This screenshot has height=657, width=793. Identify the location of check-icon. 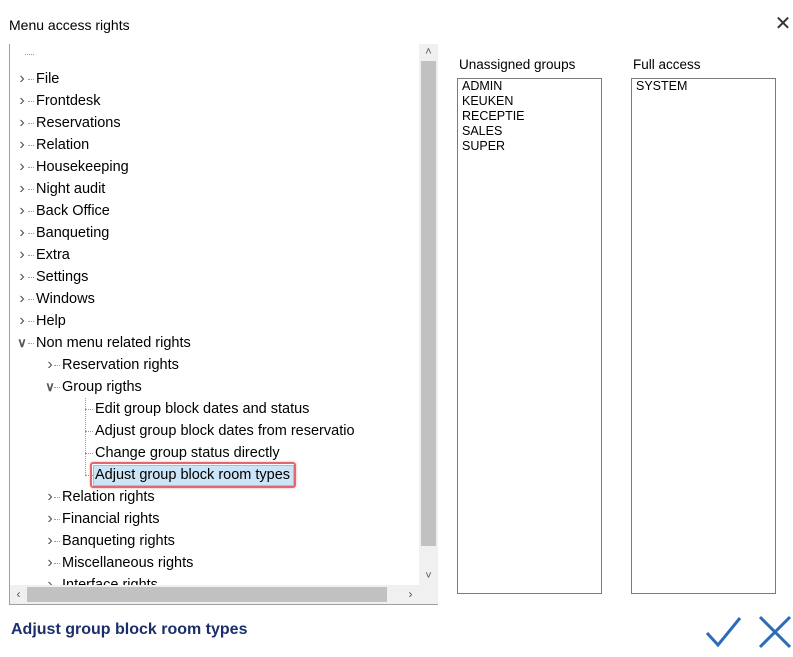
(723, 632).